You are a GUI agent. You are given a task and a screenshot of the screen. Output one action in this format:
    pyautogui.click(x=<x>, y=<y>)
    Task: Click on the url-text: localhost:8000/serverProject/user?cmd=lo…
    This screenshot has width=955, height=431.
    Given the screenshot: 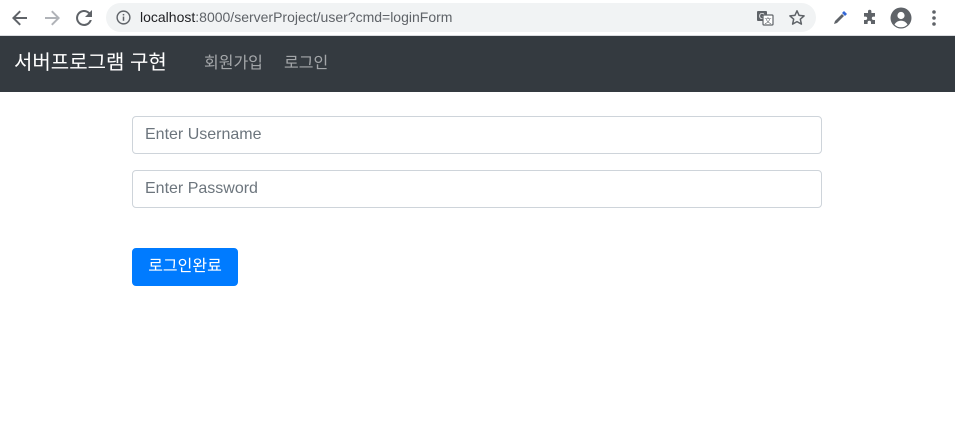 What is the action you would take?
    pyautogui.click(x=296, y=17)
    